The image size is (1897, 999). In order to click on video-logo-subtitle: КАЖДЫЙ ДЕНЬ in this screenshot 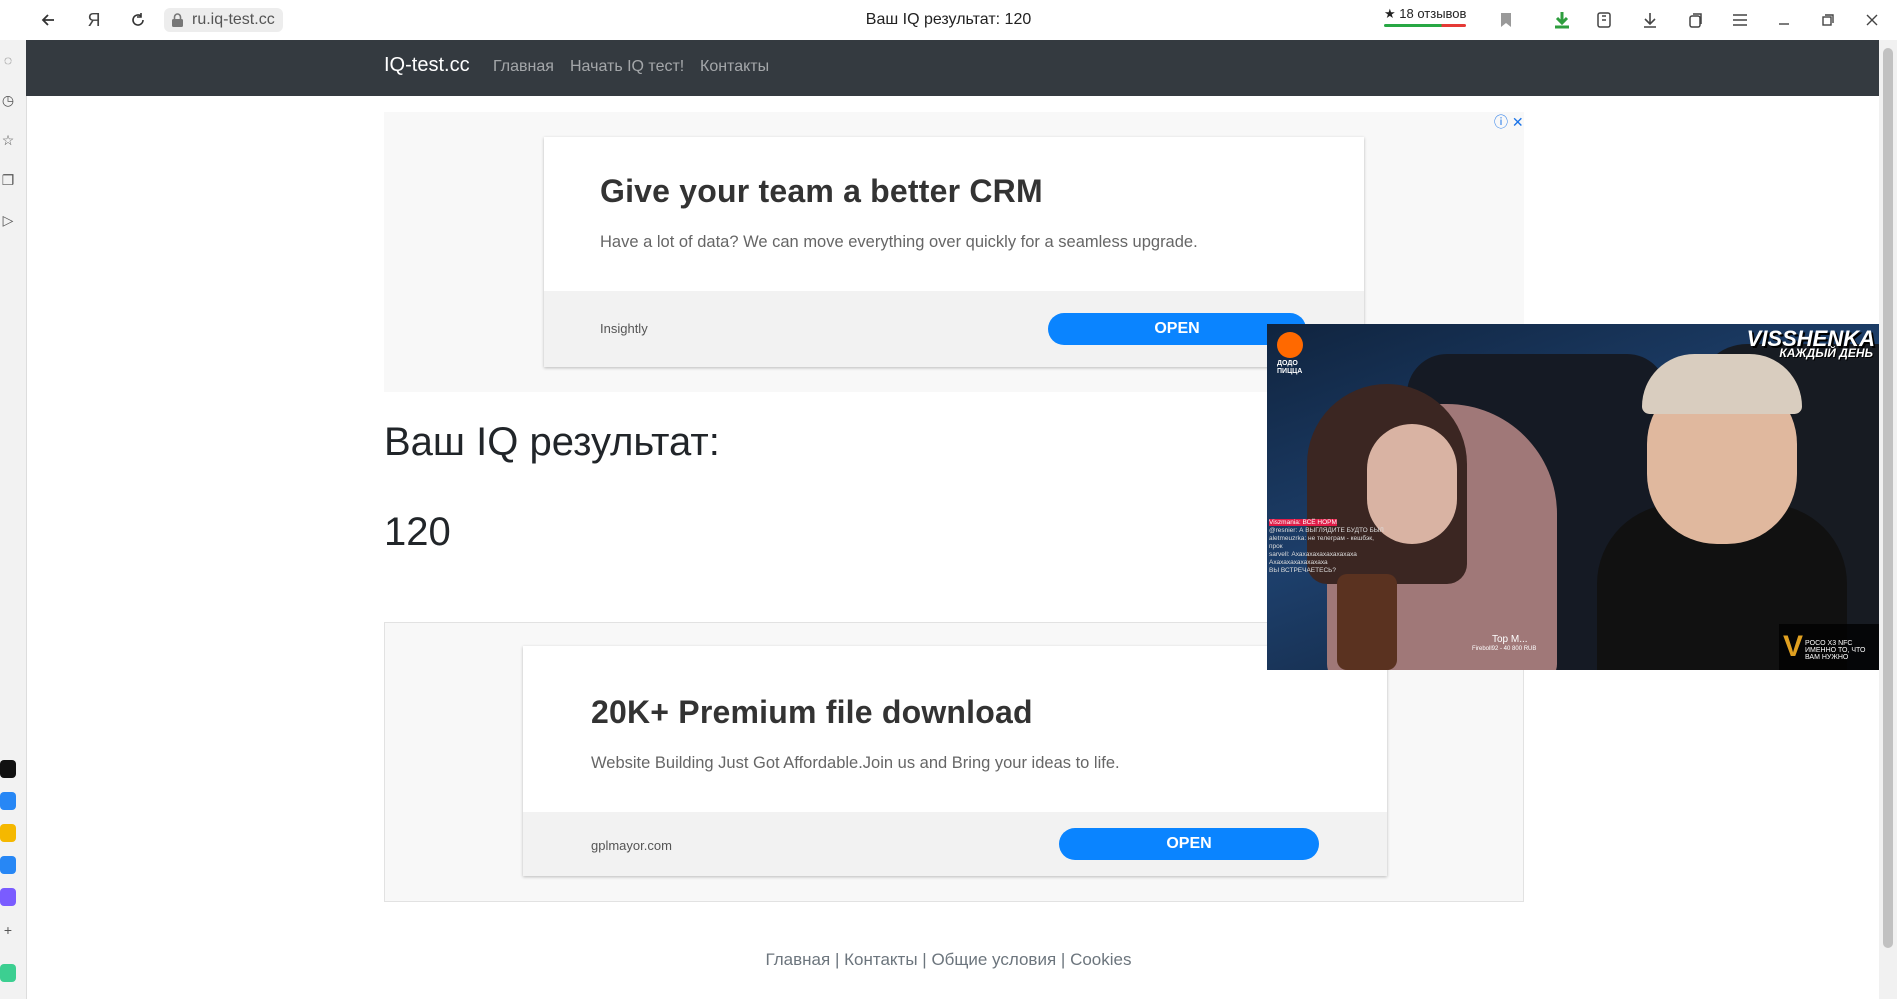, I will do `click(1826, 353)`.